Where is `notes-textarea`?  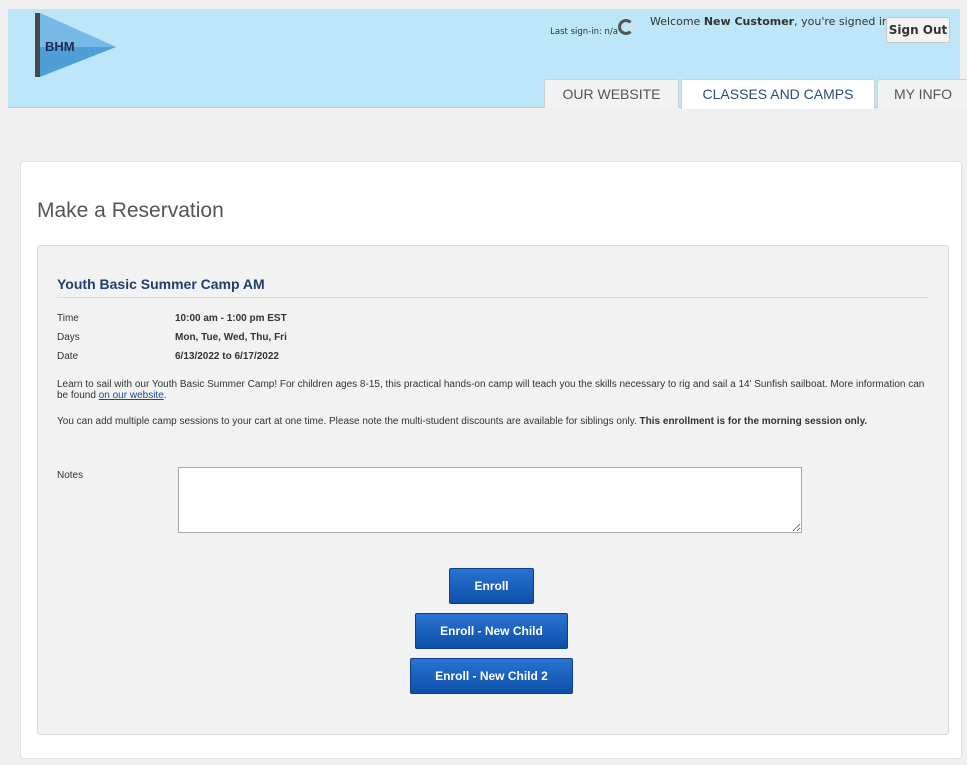
notes-textarea is located at coordinates (490, 500).